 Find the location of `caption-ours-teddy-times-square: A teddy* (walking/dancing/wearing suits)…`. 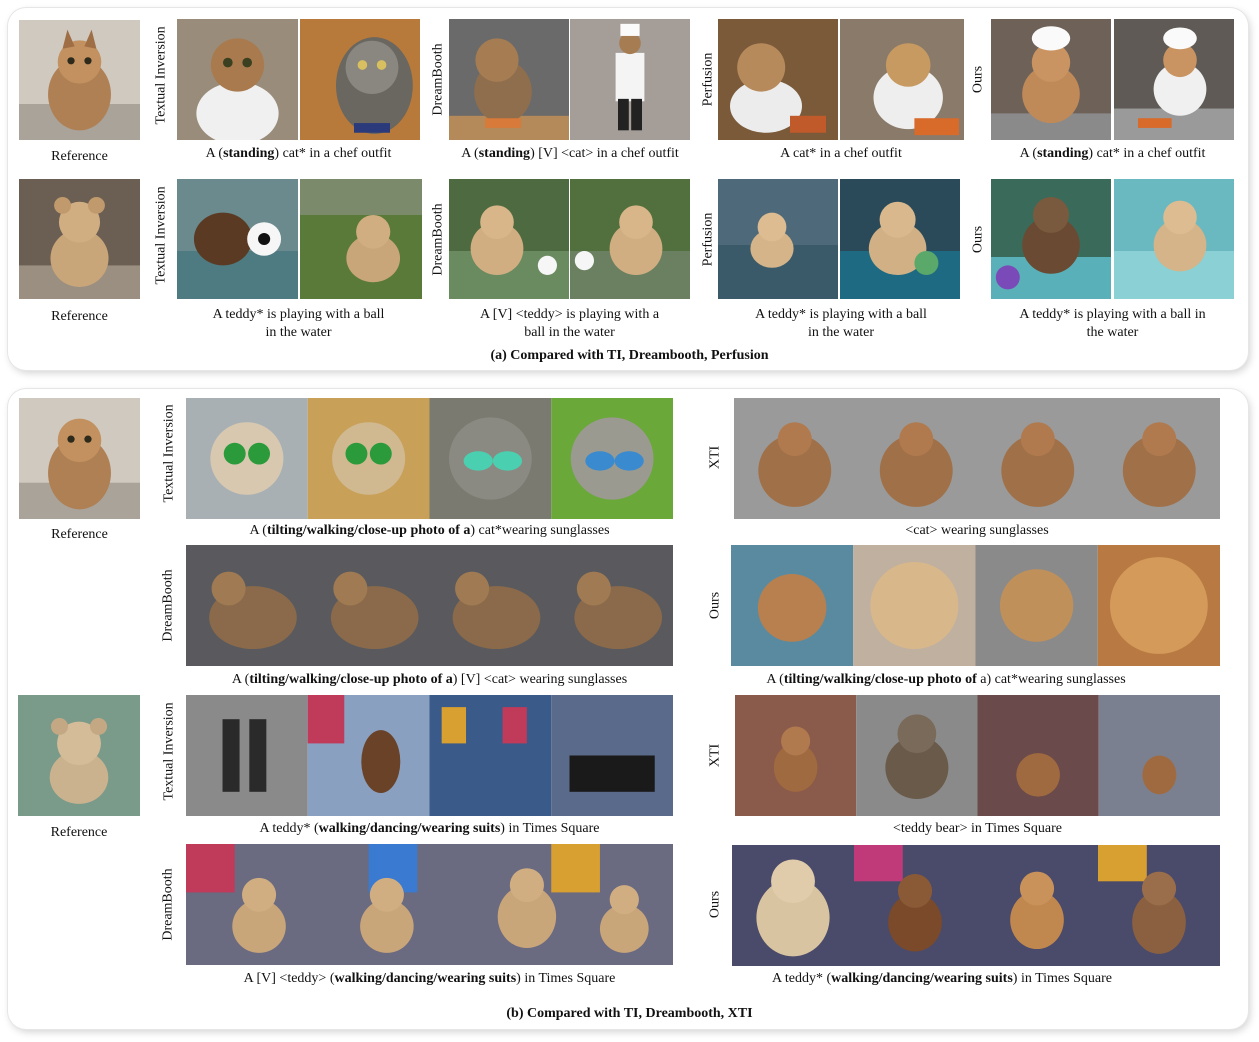

caption-ours-teddy-times-square: A teddy* (walking/dancing/wearing suits)… is located at coordinates (942, 978).